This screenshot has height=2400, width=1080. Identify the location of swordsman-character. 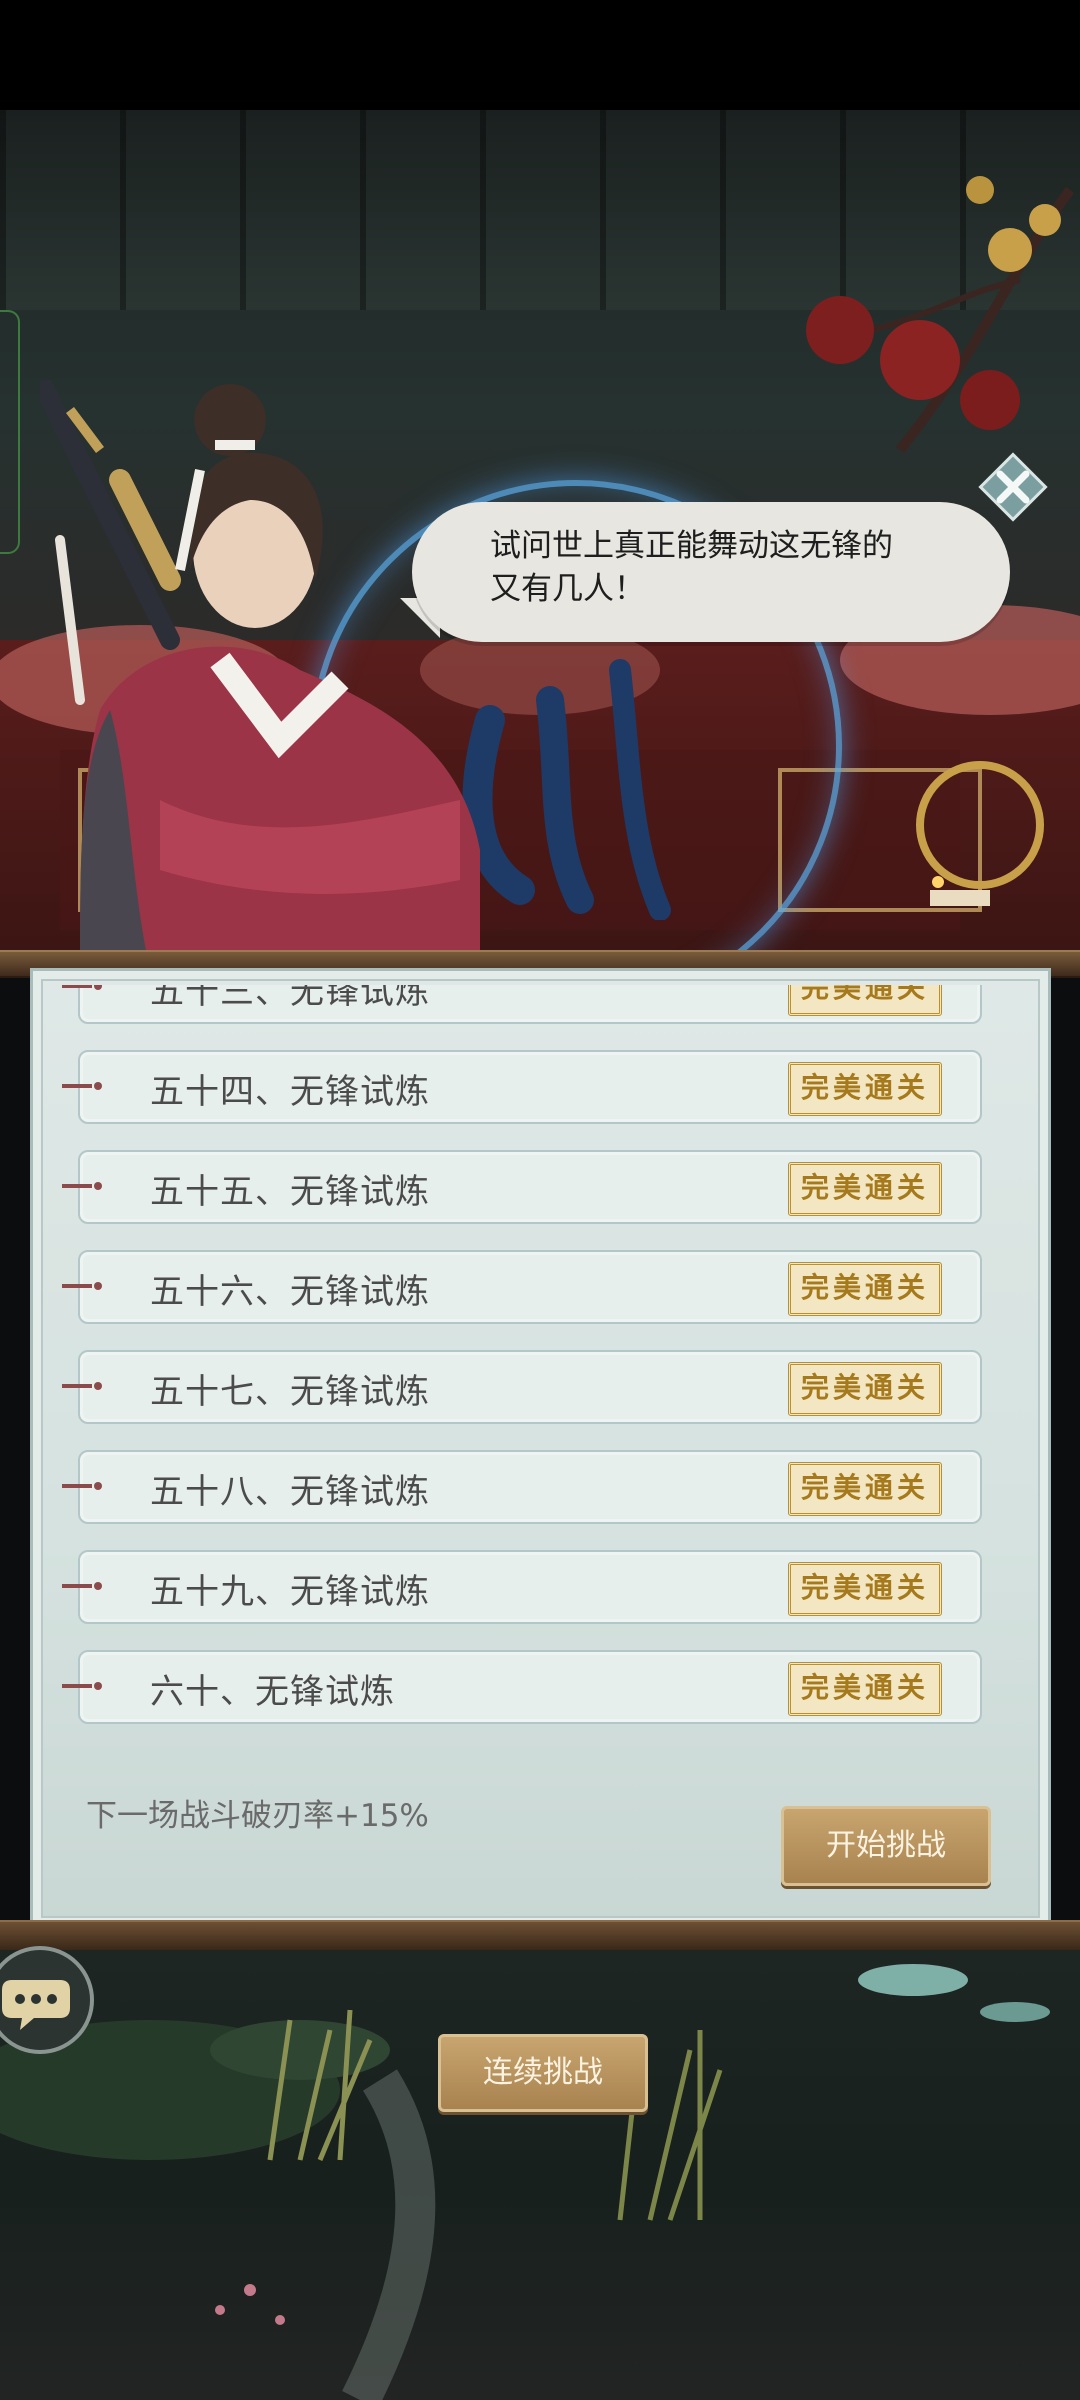
(260, 675).